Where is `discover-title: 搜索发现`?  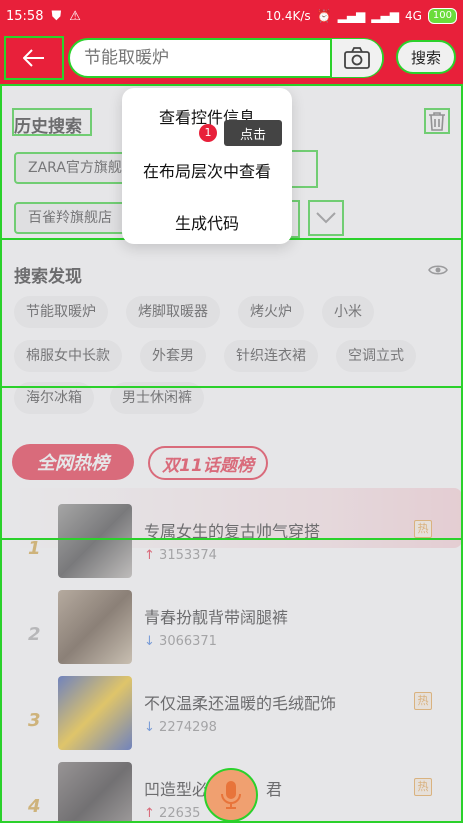 discover-title: 搜索发现 is located at coordinates (48, 277).